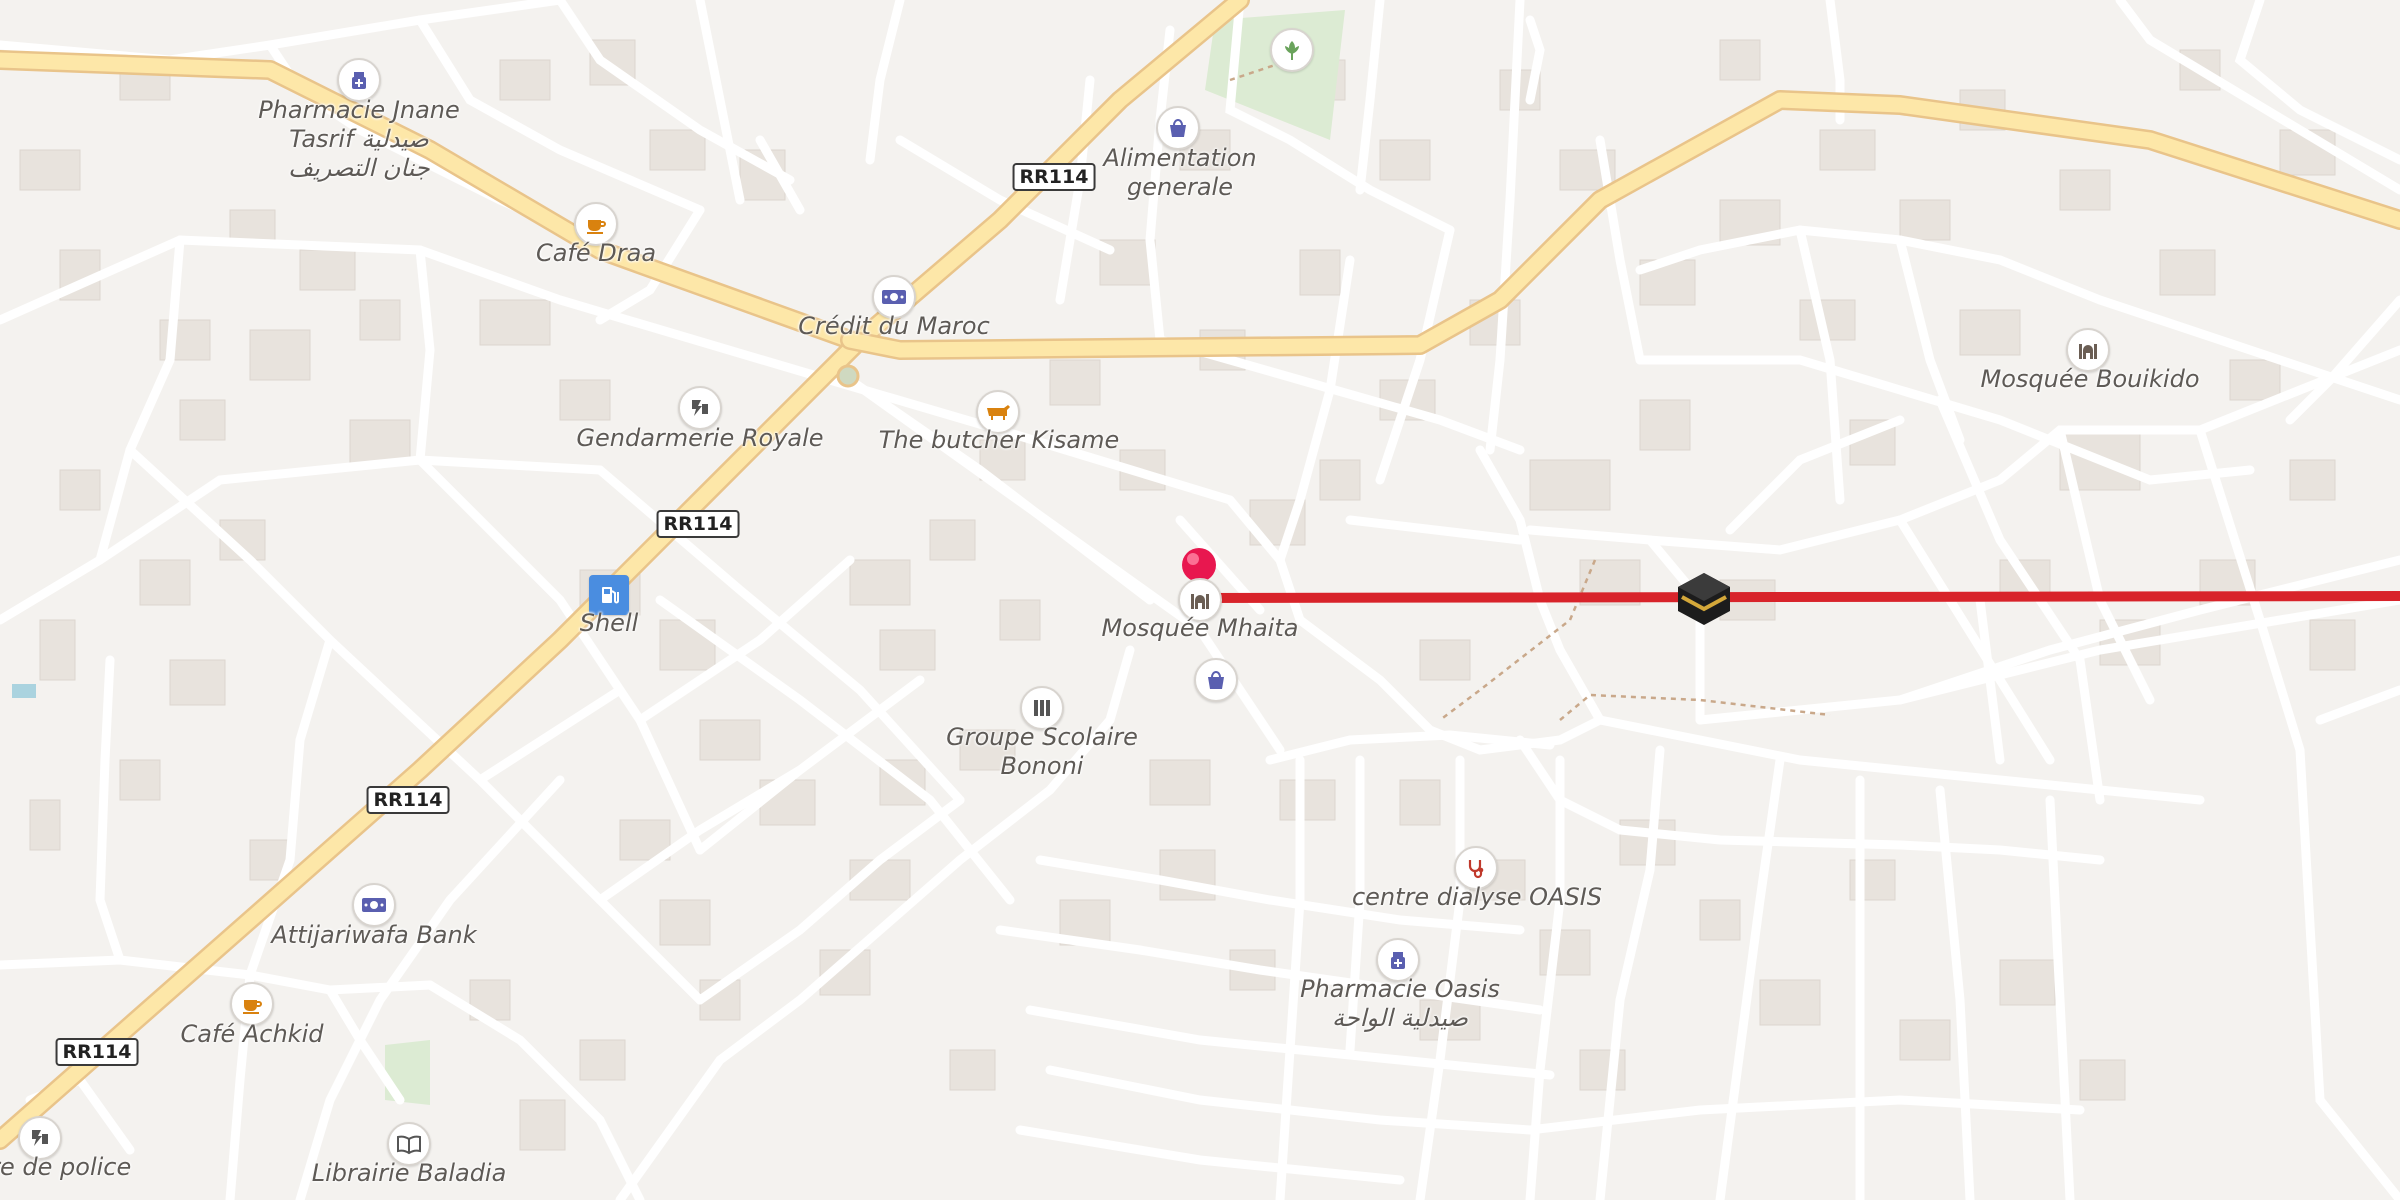  I want to click on poi-label-cafe-draa: Café Draa, so click(596, 253).